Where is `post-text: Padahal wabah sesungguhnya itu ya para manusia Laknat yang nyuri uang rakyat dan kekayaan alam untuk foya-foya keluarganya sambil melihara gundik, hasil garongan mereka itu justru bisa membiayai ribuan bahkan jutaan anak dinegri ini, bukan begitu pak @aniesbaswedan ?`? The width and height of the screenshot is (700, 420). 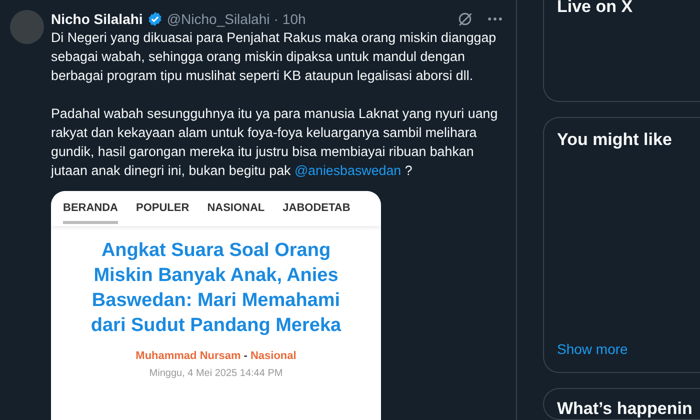 post-text: Padahal wabah sesungguhnya itu ya para manusia Laknat yang nyuri uang rakyat dan kekayaan alam untuk foya-foya keluarganya sambil melihara gundik, hasil garongan mereka itu justru bisa membiayai ribuan bahkan jutaan anak dinegri ini, bukan begitu pak @aniesbaswedan ? is located at coordinates (275, 142).